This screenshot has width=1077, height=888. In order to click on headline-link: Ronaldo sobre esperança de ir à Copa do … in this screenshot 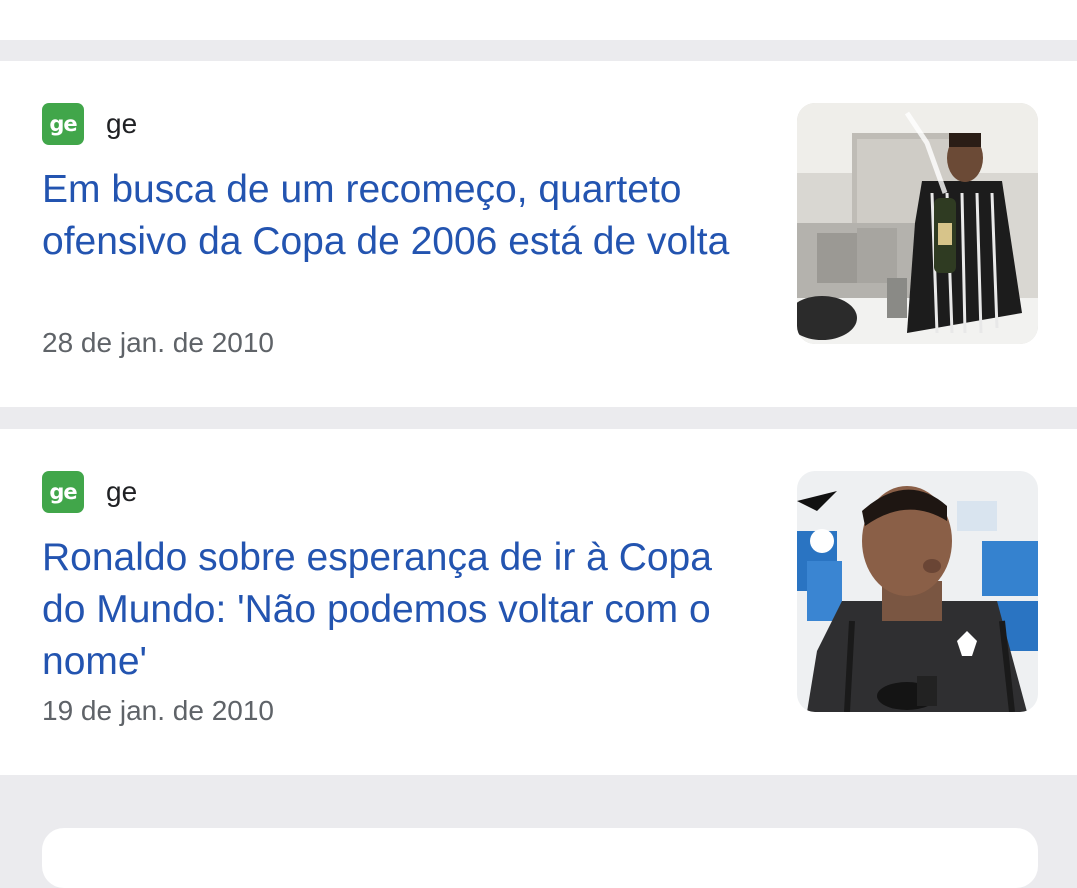, I will do `click(402, 610)`.